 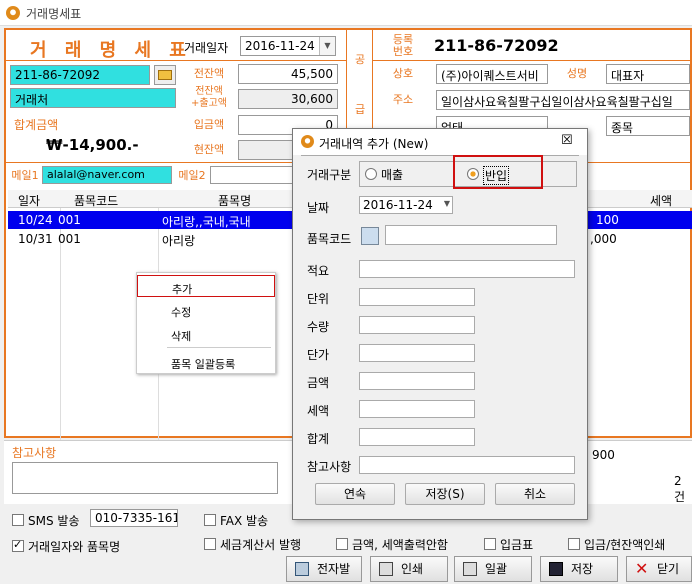 I want to click on amount-print-label: 금액, 세액출력안함, so click(x=400, y=545).